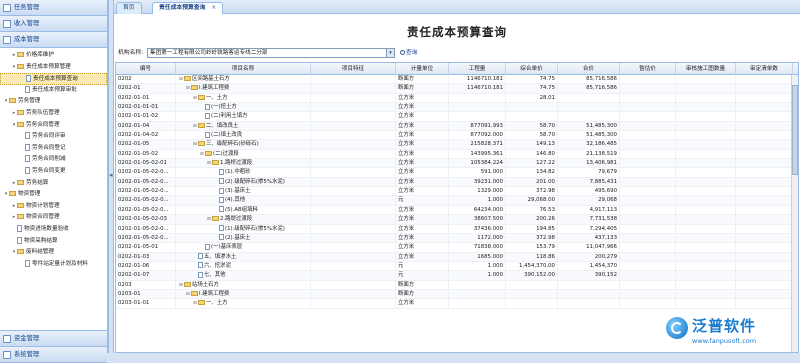 This screenshot has height=363, width=800. I want to click on column-header: 综合单价, so click(532, 69).